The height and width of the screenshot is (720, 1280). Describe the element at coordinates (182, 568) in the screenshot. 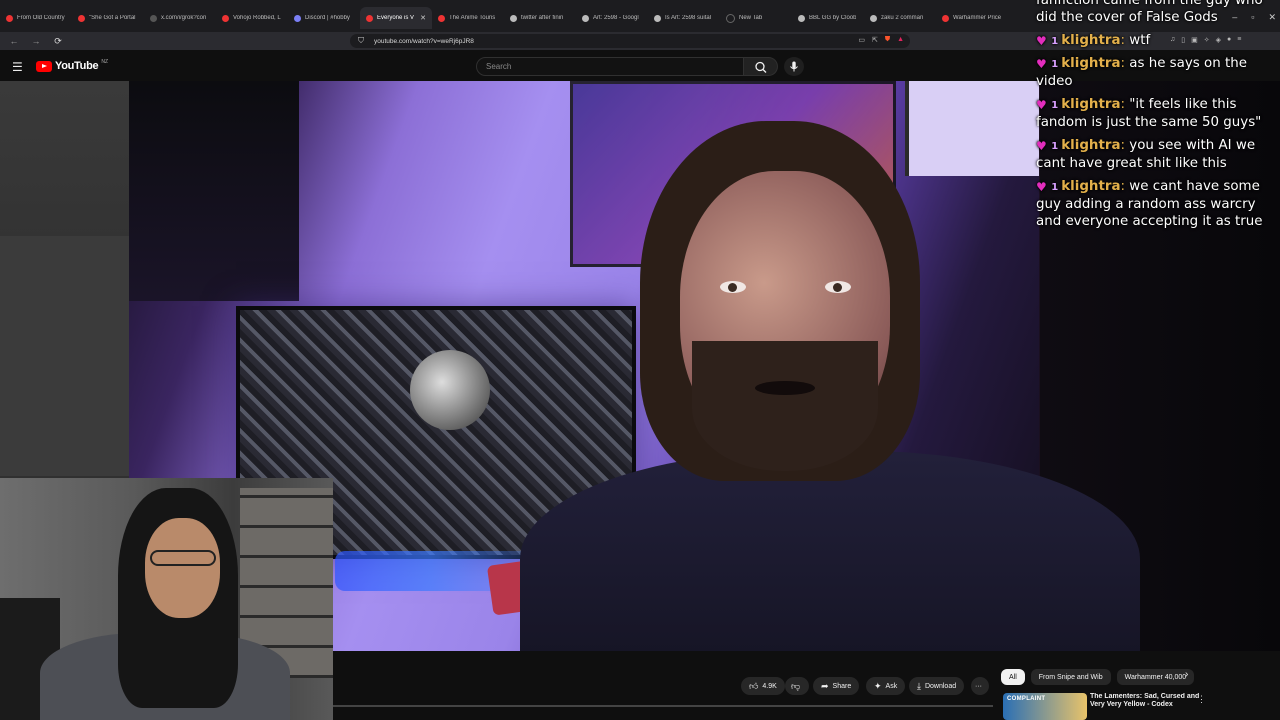

I see `streamer-face` at that location.